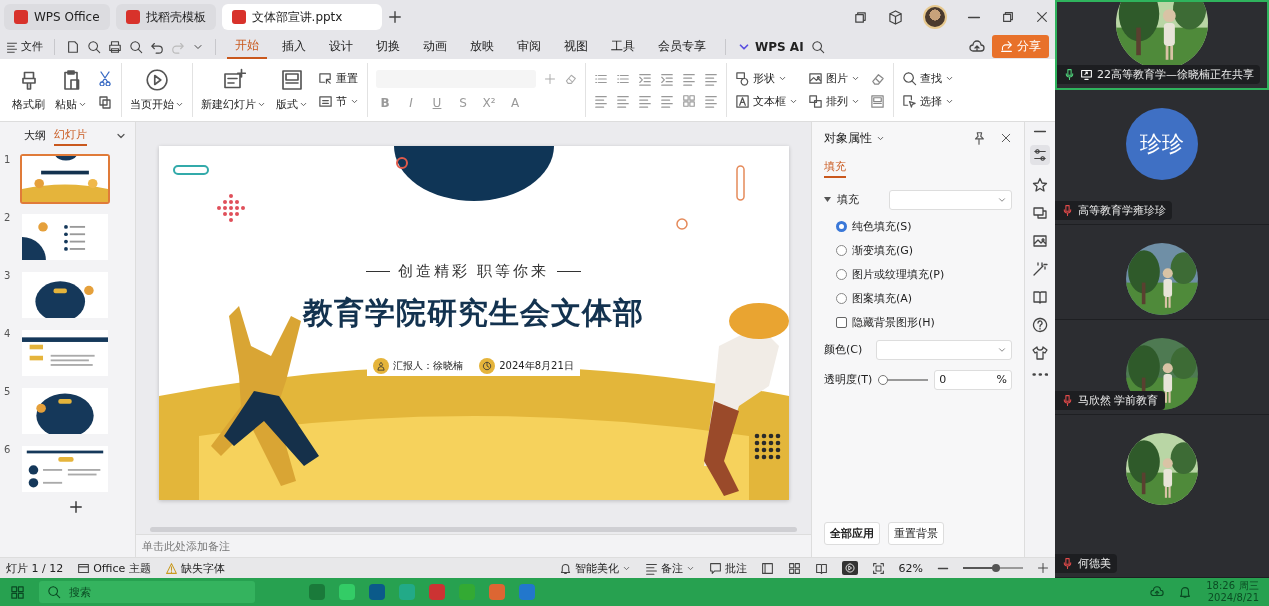 This screenshot has height=606, width=1269. I want to click on panel-tab: 填充, so click(835, 168).